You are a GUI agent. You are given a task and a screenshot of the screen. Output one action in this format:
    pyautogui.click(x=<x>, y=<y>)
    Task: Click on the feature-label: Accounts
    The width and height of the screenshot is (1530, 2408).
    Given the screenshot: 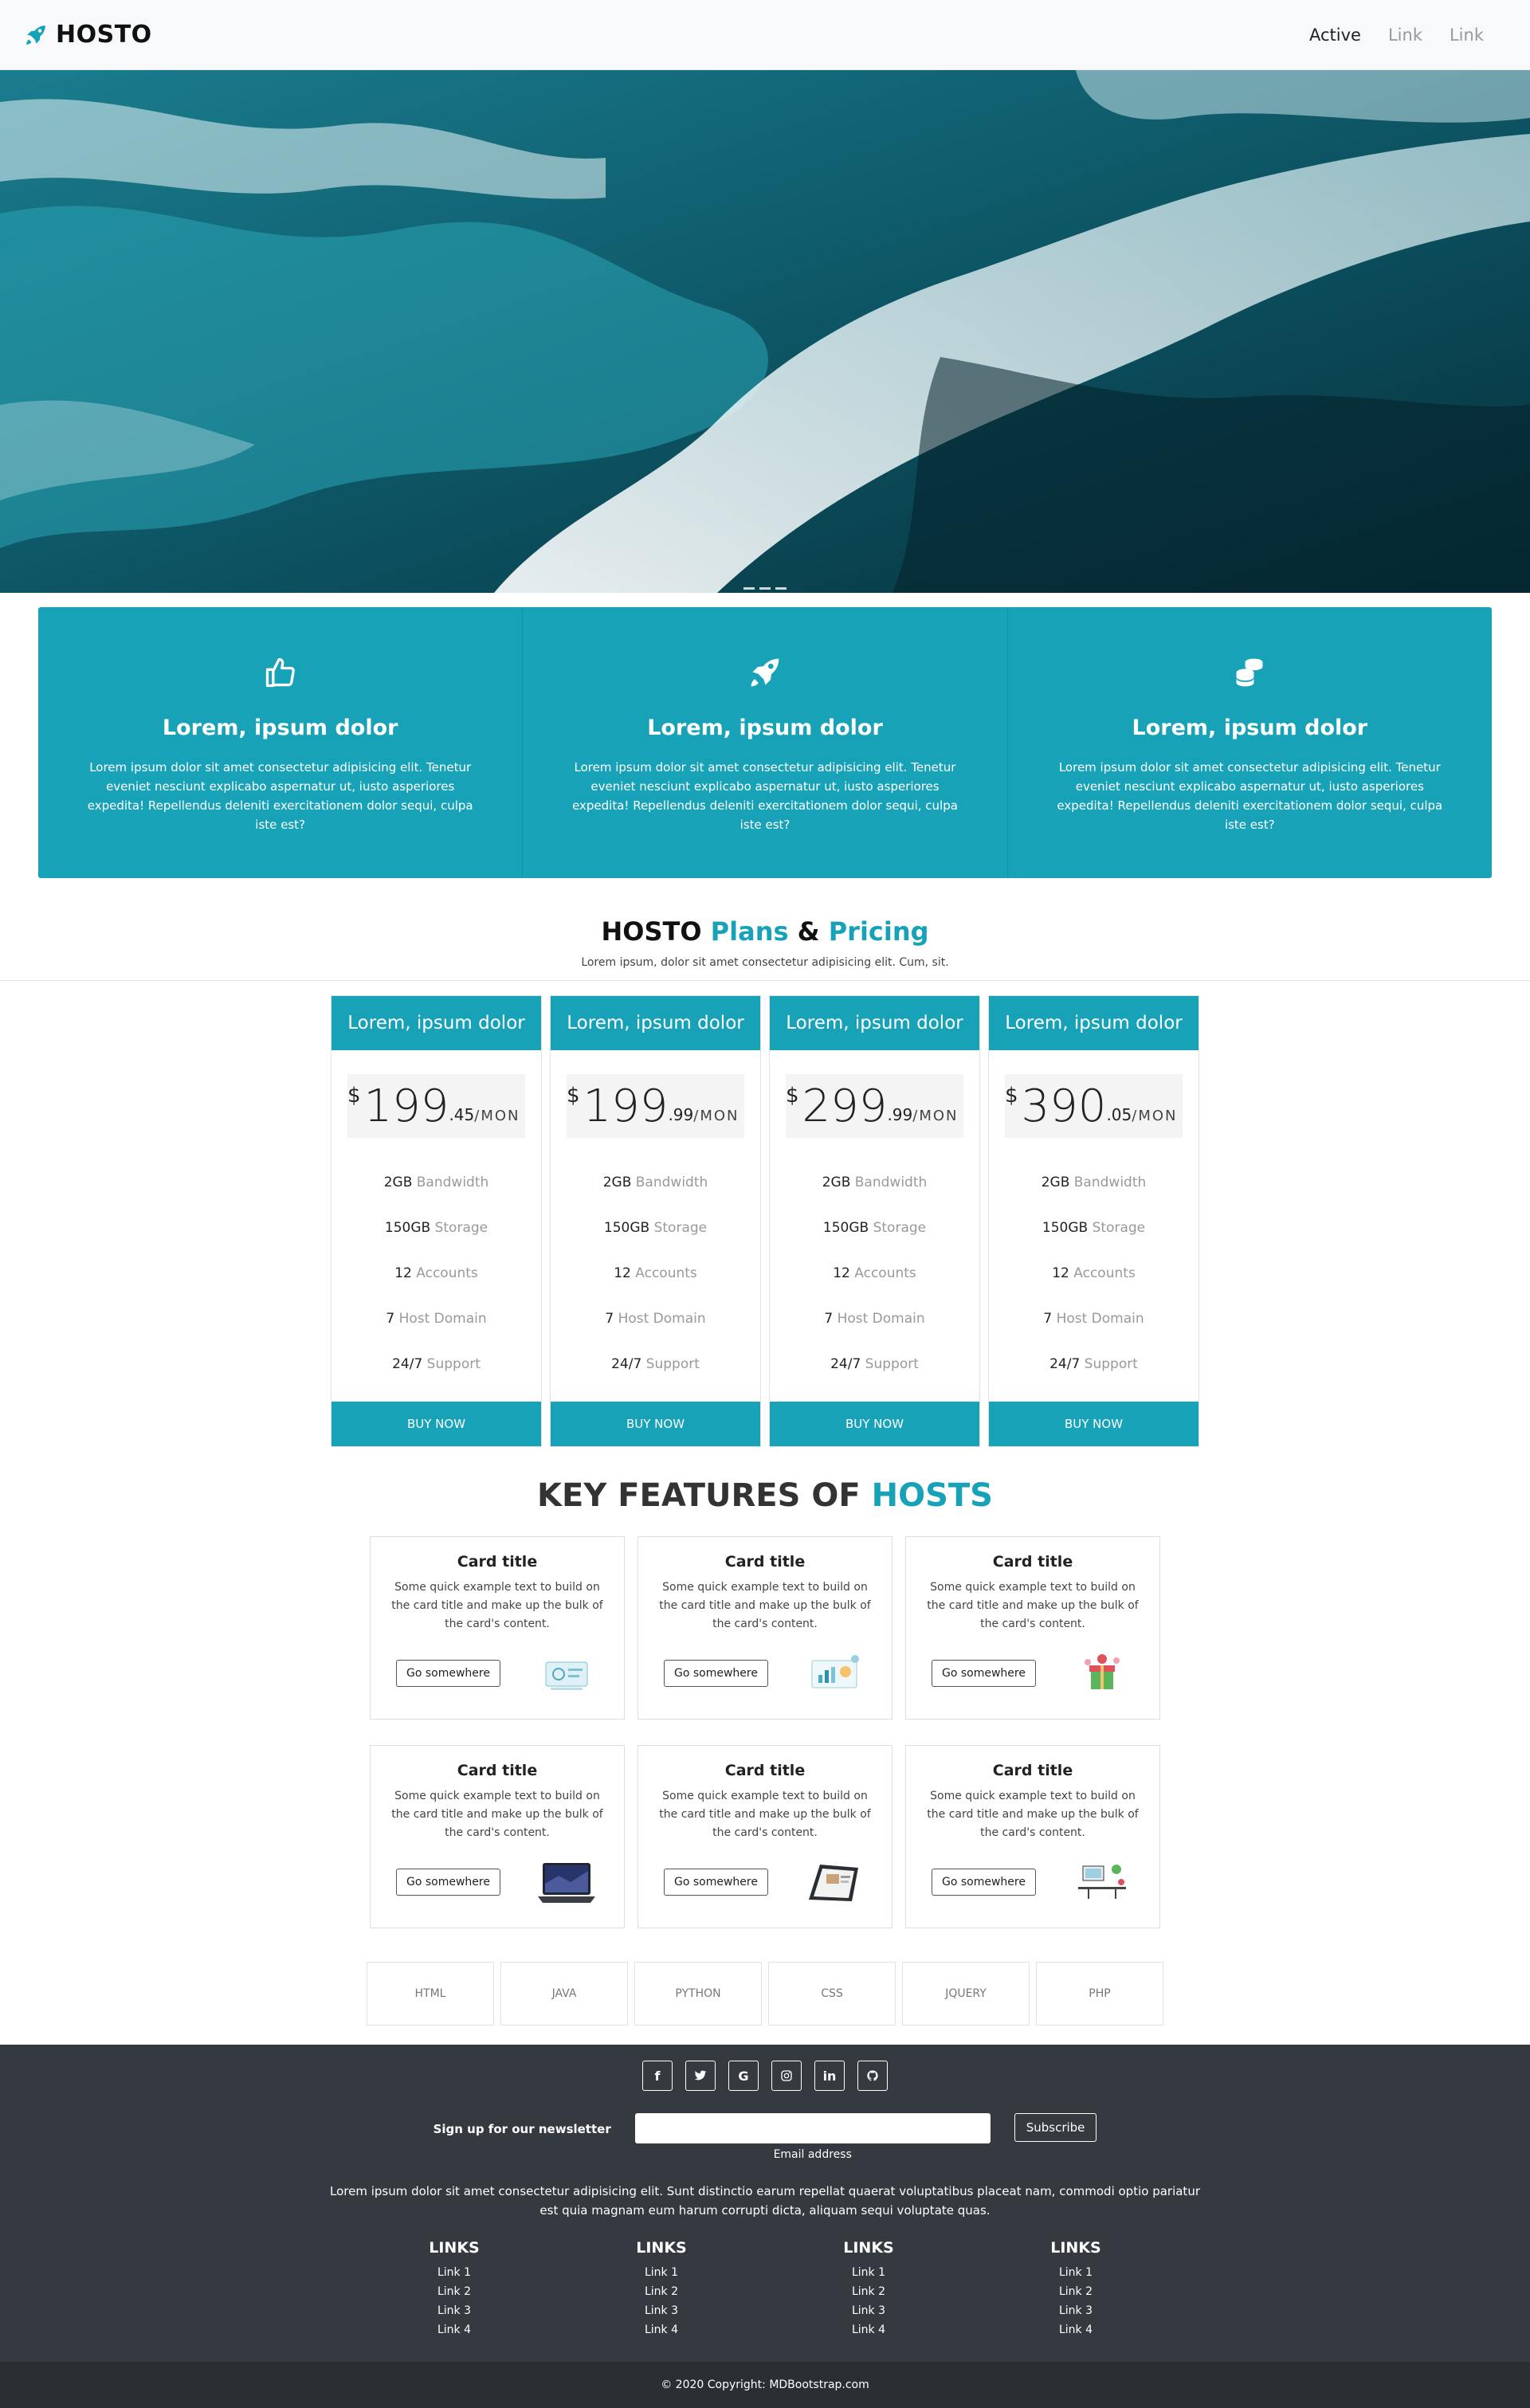 What is the action you would take?
    pyautogui.click(x=663, y=1273)
    